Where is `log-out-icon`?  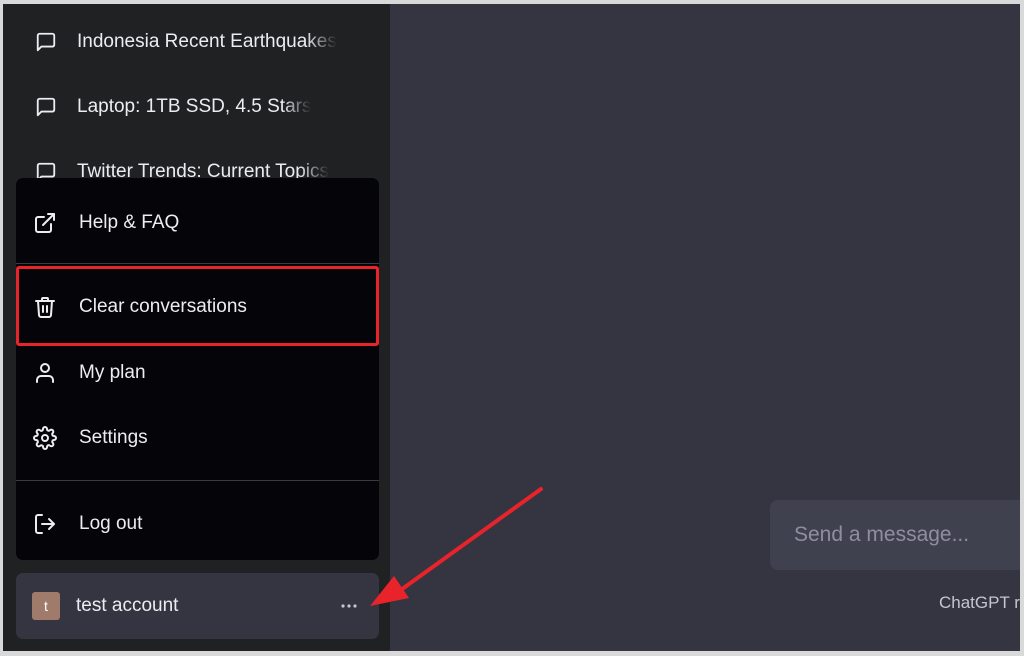 log-out-icon is located at coordinates (45, 524).